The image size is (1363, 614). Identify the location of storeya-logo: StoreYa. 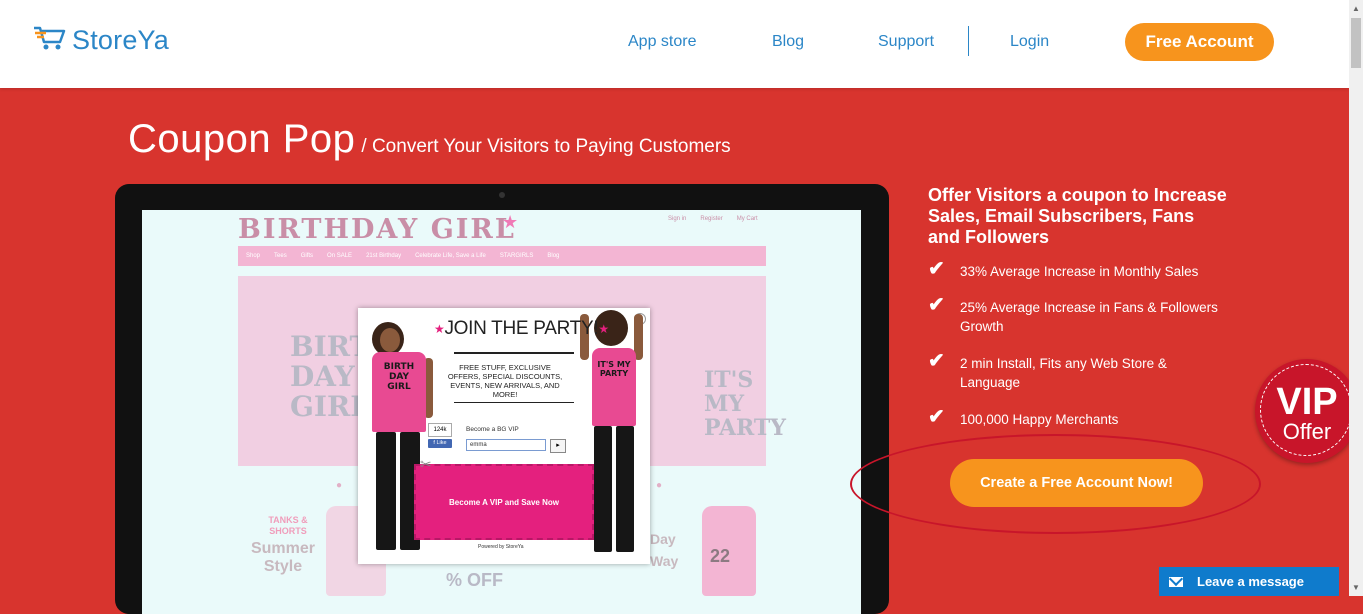
(100, 40).